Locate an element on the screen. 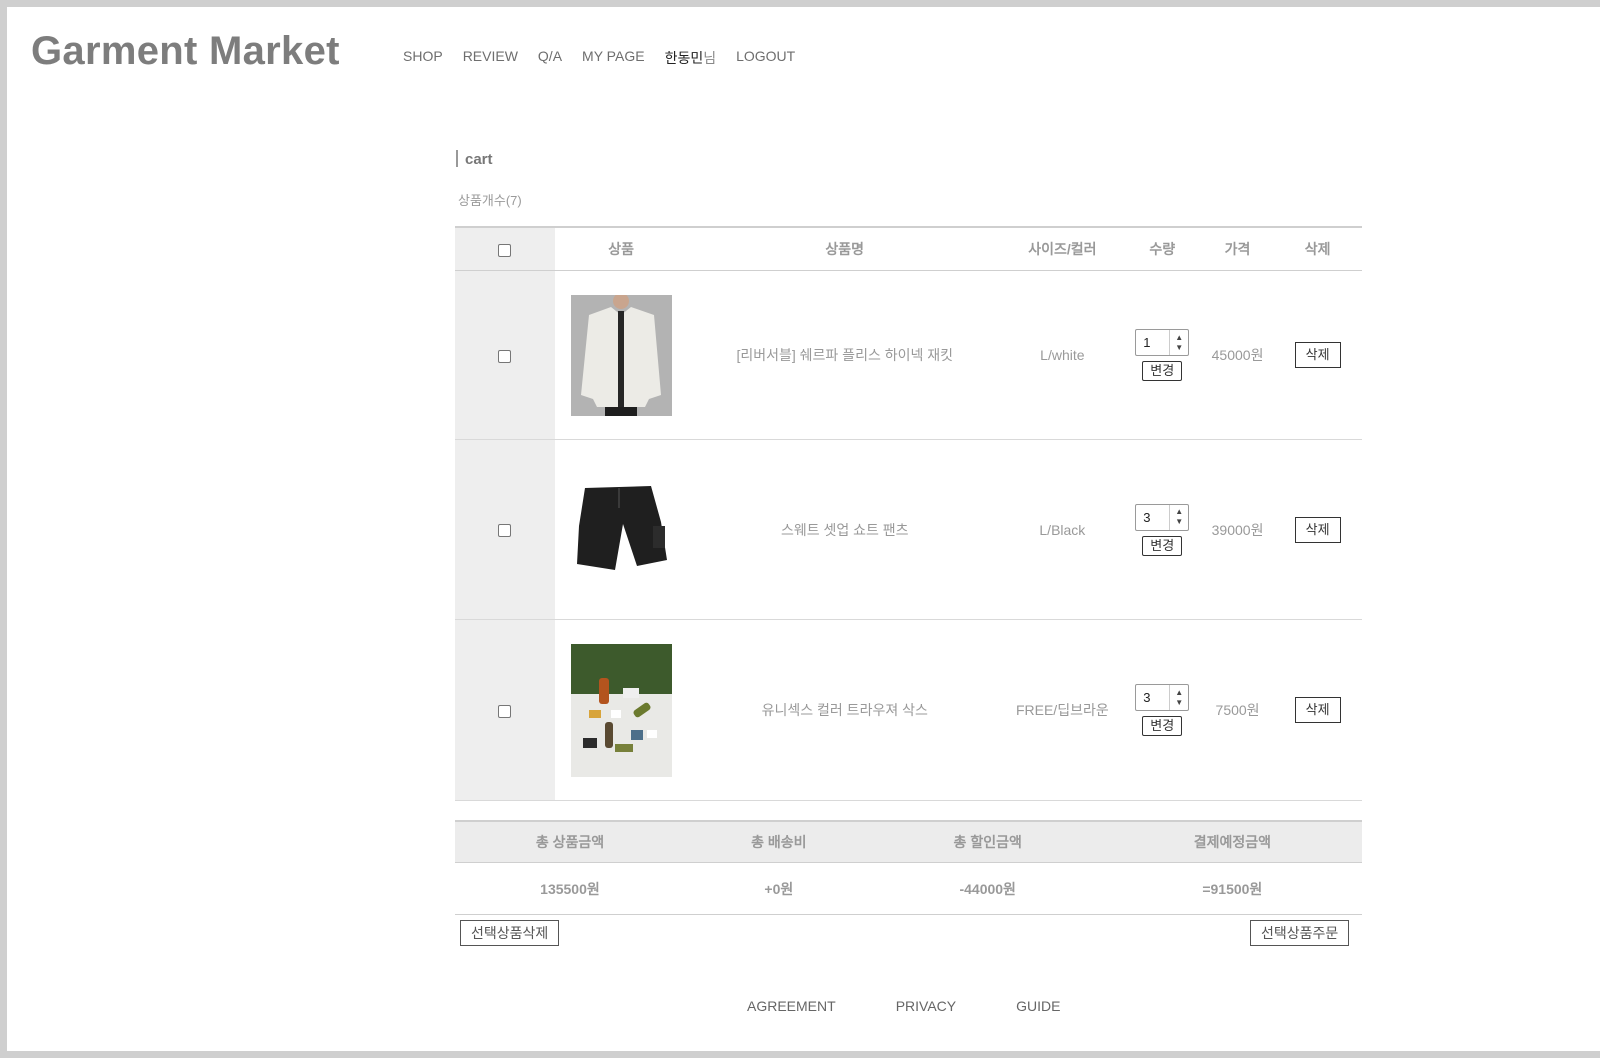  summary-total-product-label: 총 상품금액 is located at coordinates (570, 841).